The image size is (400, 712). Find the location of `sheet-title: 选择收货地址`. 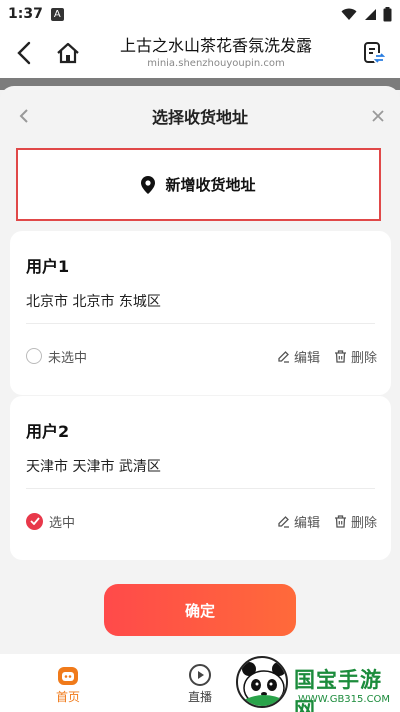

sheet-title: 选择收货地址 is located at coordinates (199, 117).